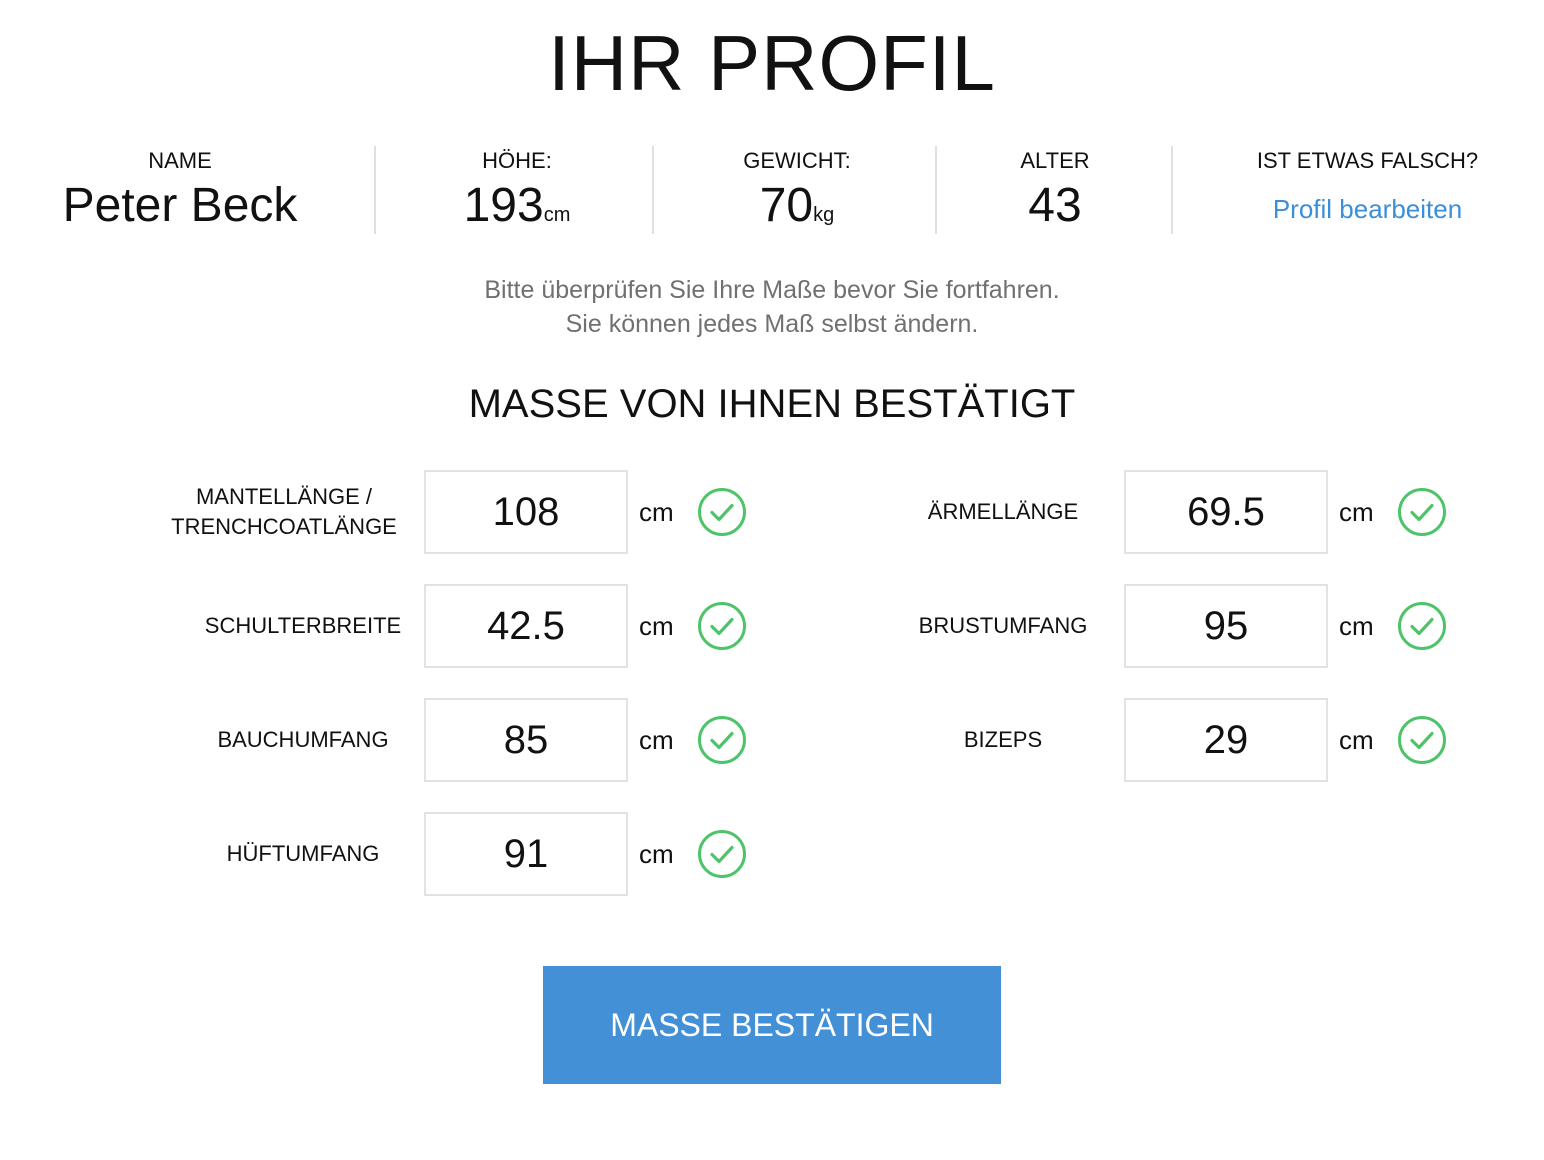  I want to click on page-title: IHR PROFIL, so click(772, 63).